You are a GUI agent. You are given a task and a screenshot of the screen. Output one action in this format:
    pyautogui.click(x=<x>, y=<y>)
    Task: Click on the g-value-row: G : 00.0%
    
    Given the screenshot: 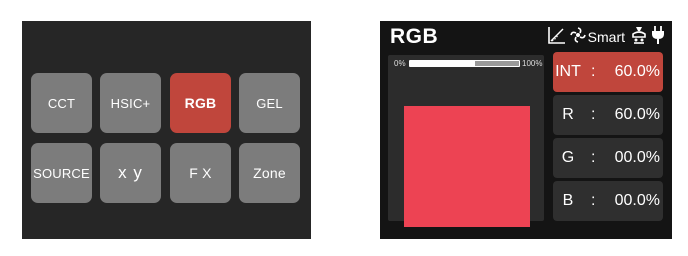 What is the action you would take?
    pyautogui.click(x=608, y=158)
    